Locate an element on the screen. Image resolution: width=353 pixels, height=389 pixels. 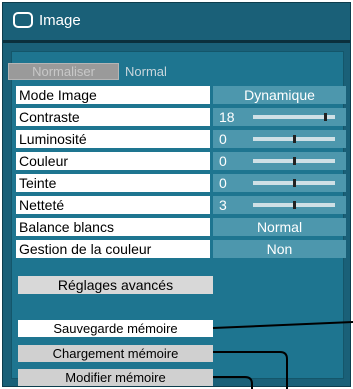
callout-lines is located at coordinates (282, 355).